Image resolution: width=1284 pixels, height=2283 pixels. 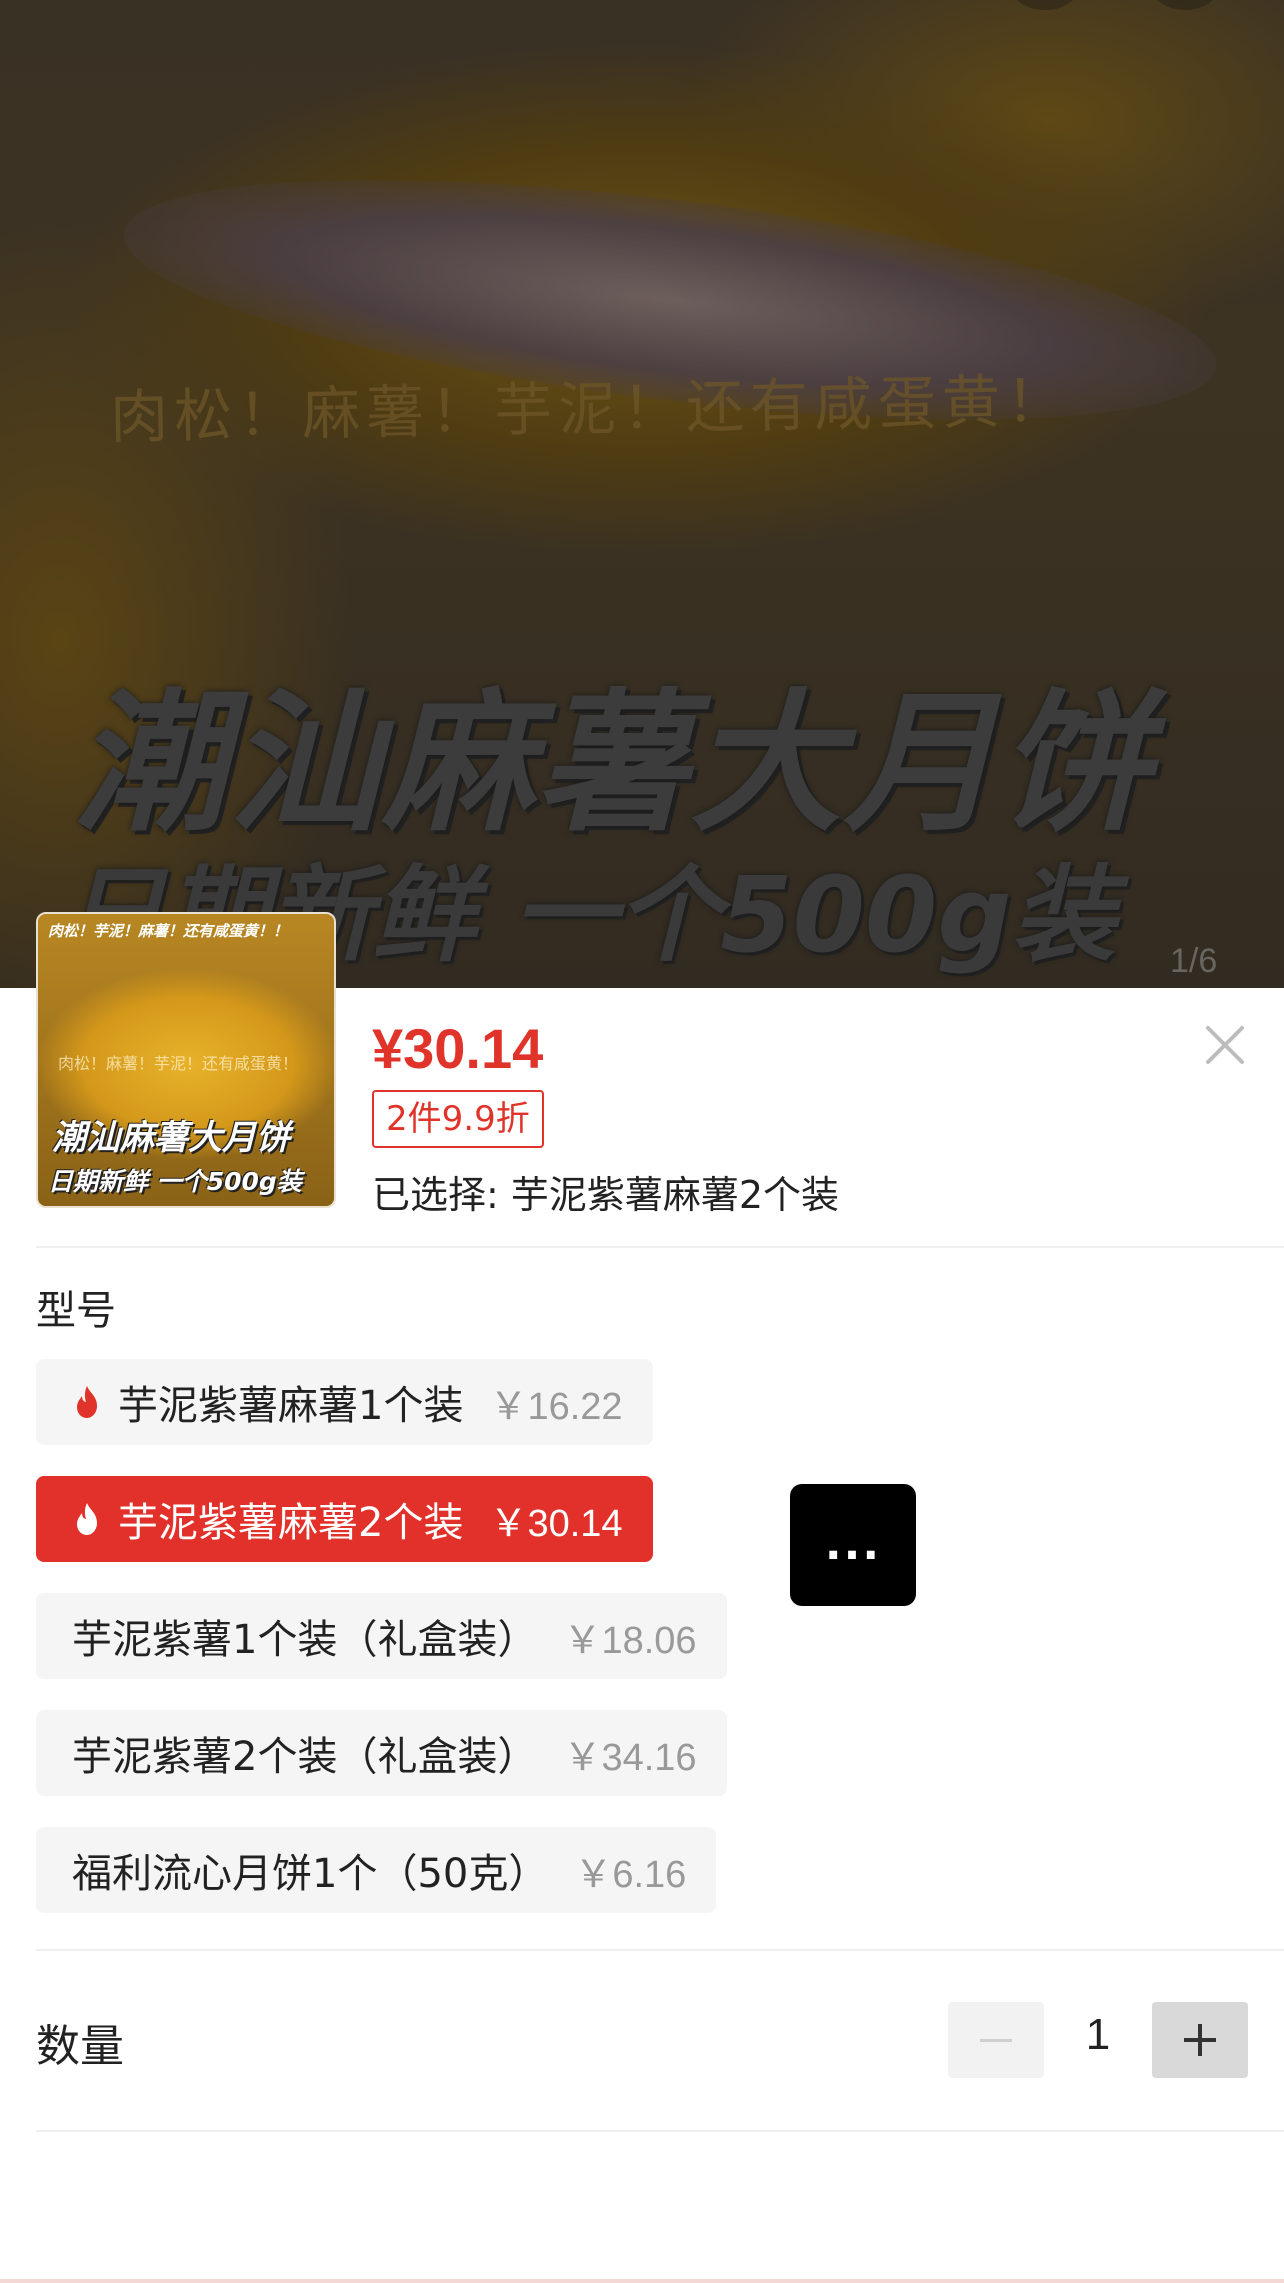 I want to click on variant-option-price: ￥34.16, so click(x=630, y=1757).